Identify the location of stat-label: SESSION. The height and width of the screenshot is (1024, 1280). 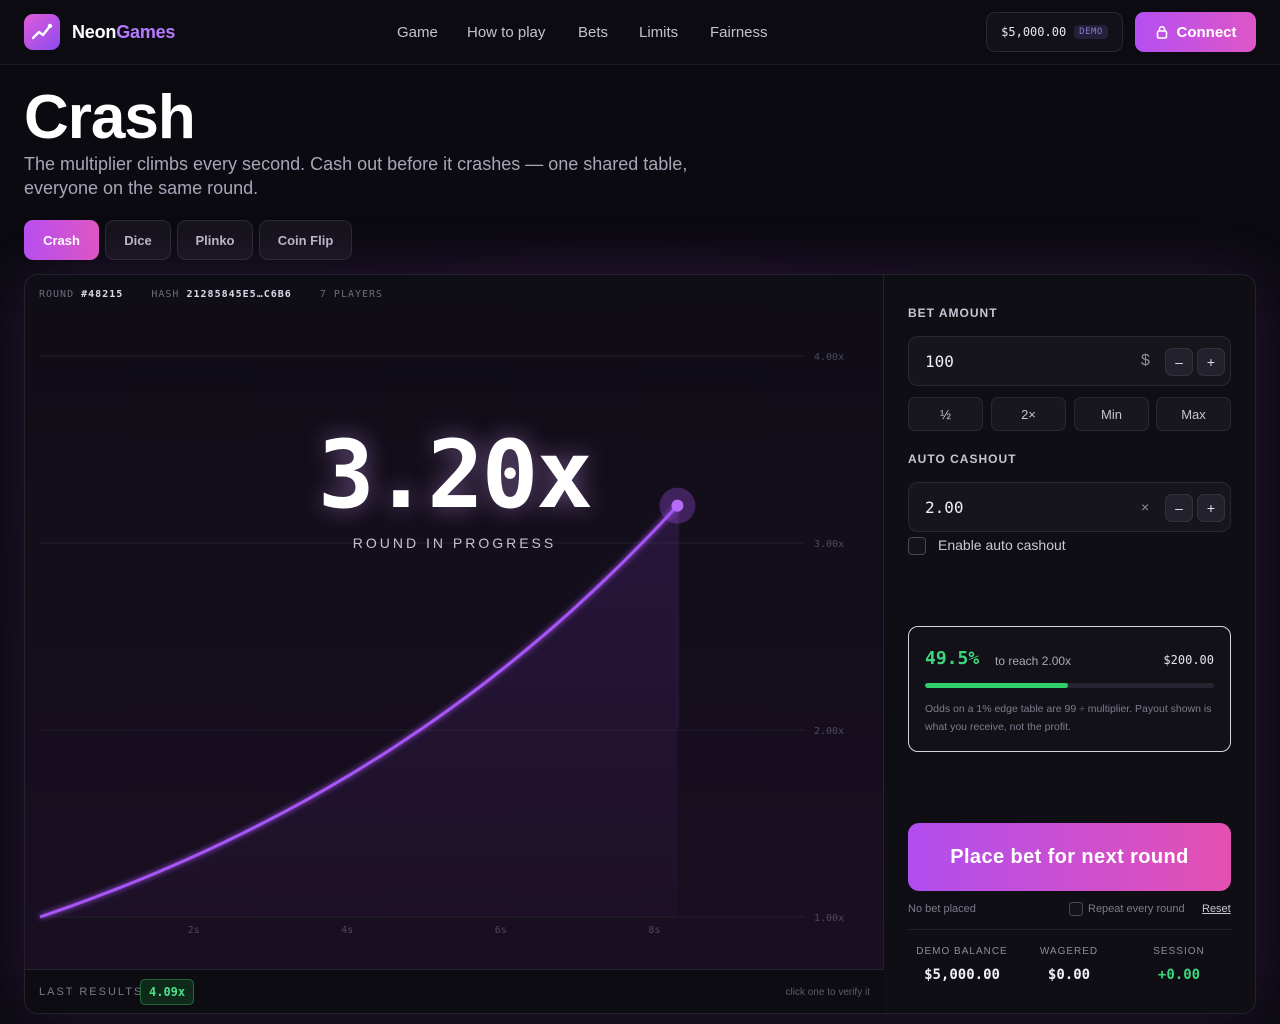
(1179, 951).